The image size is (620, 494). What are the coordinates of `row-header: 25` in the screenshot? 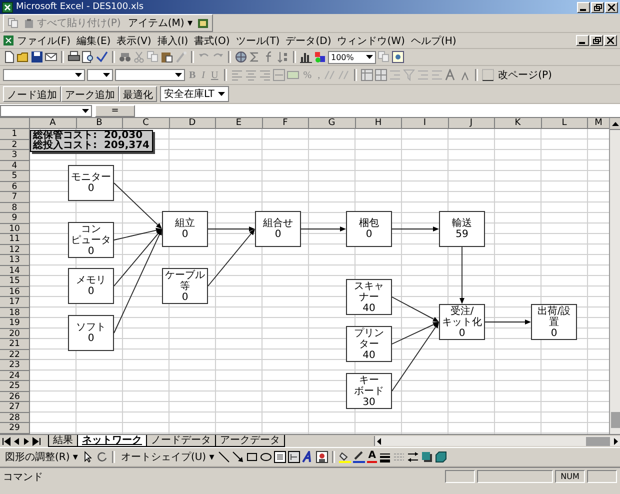 It's located at (15, 386).